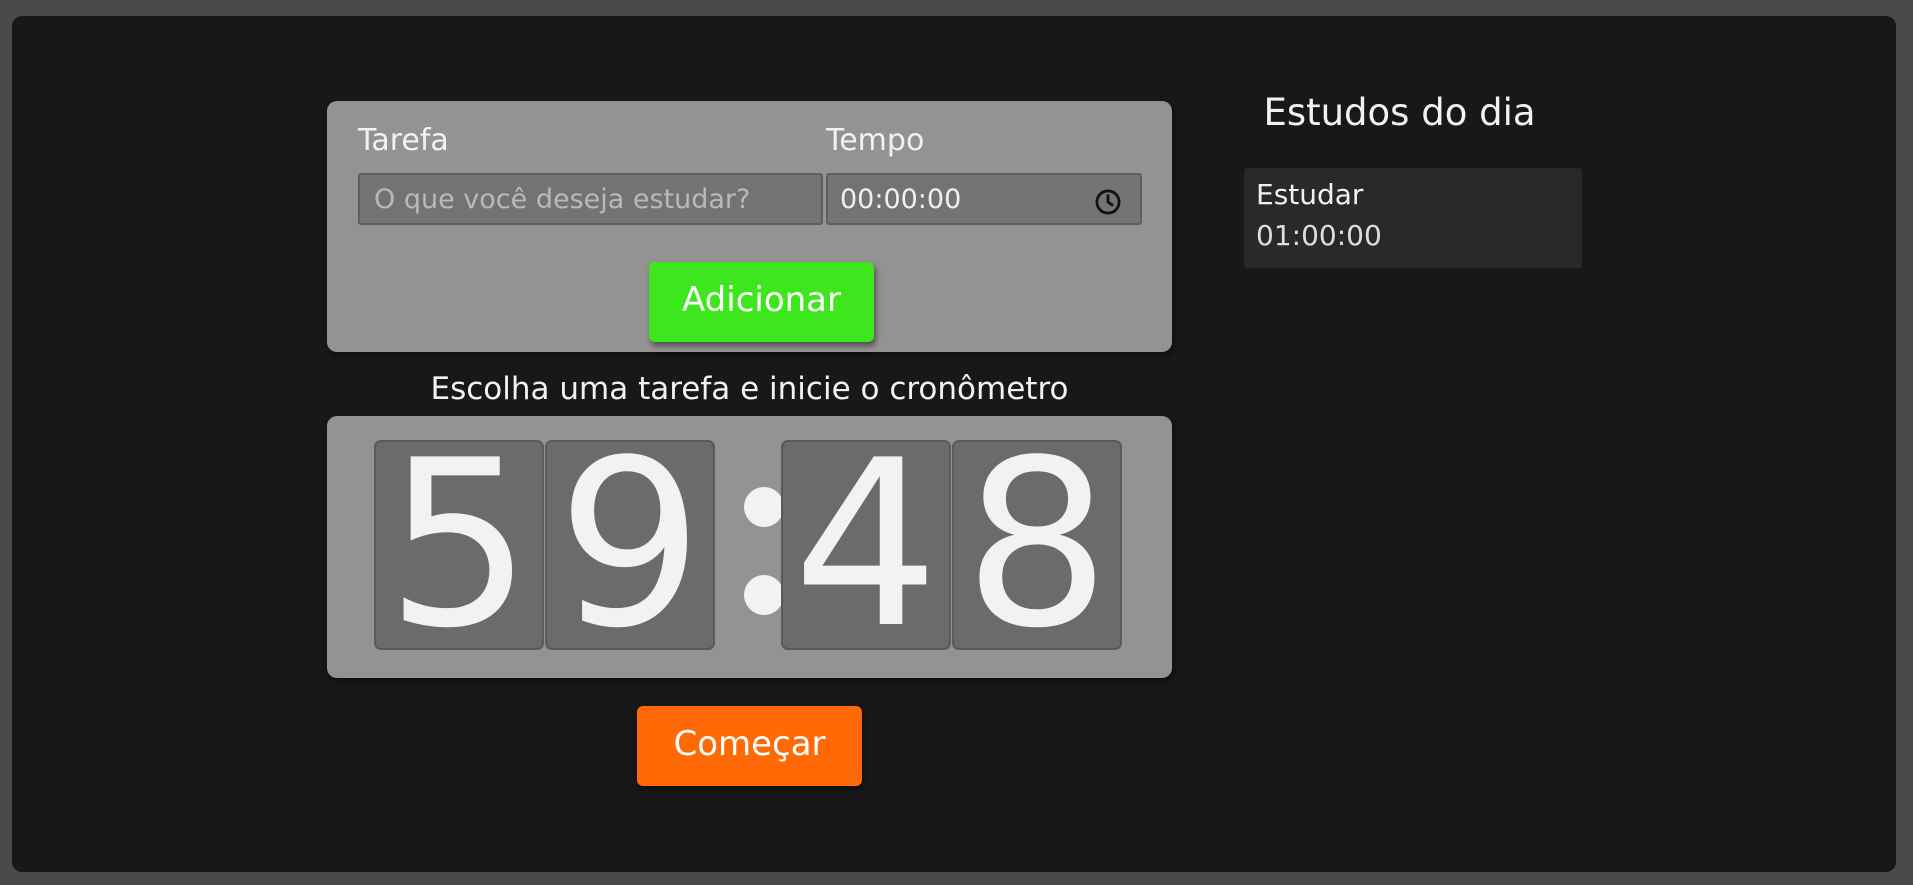  I want to click on time-input-value: 00:00:00, so click(901, 199).